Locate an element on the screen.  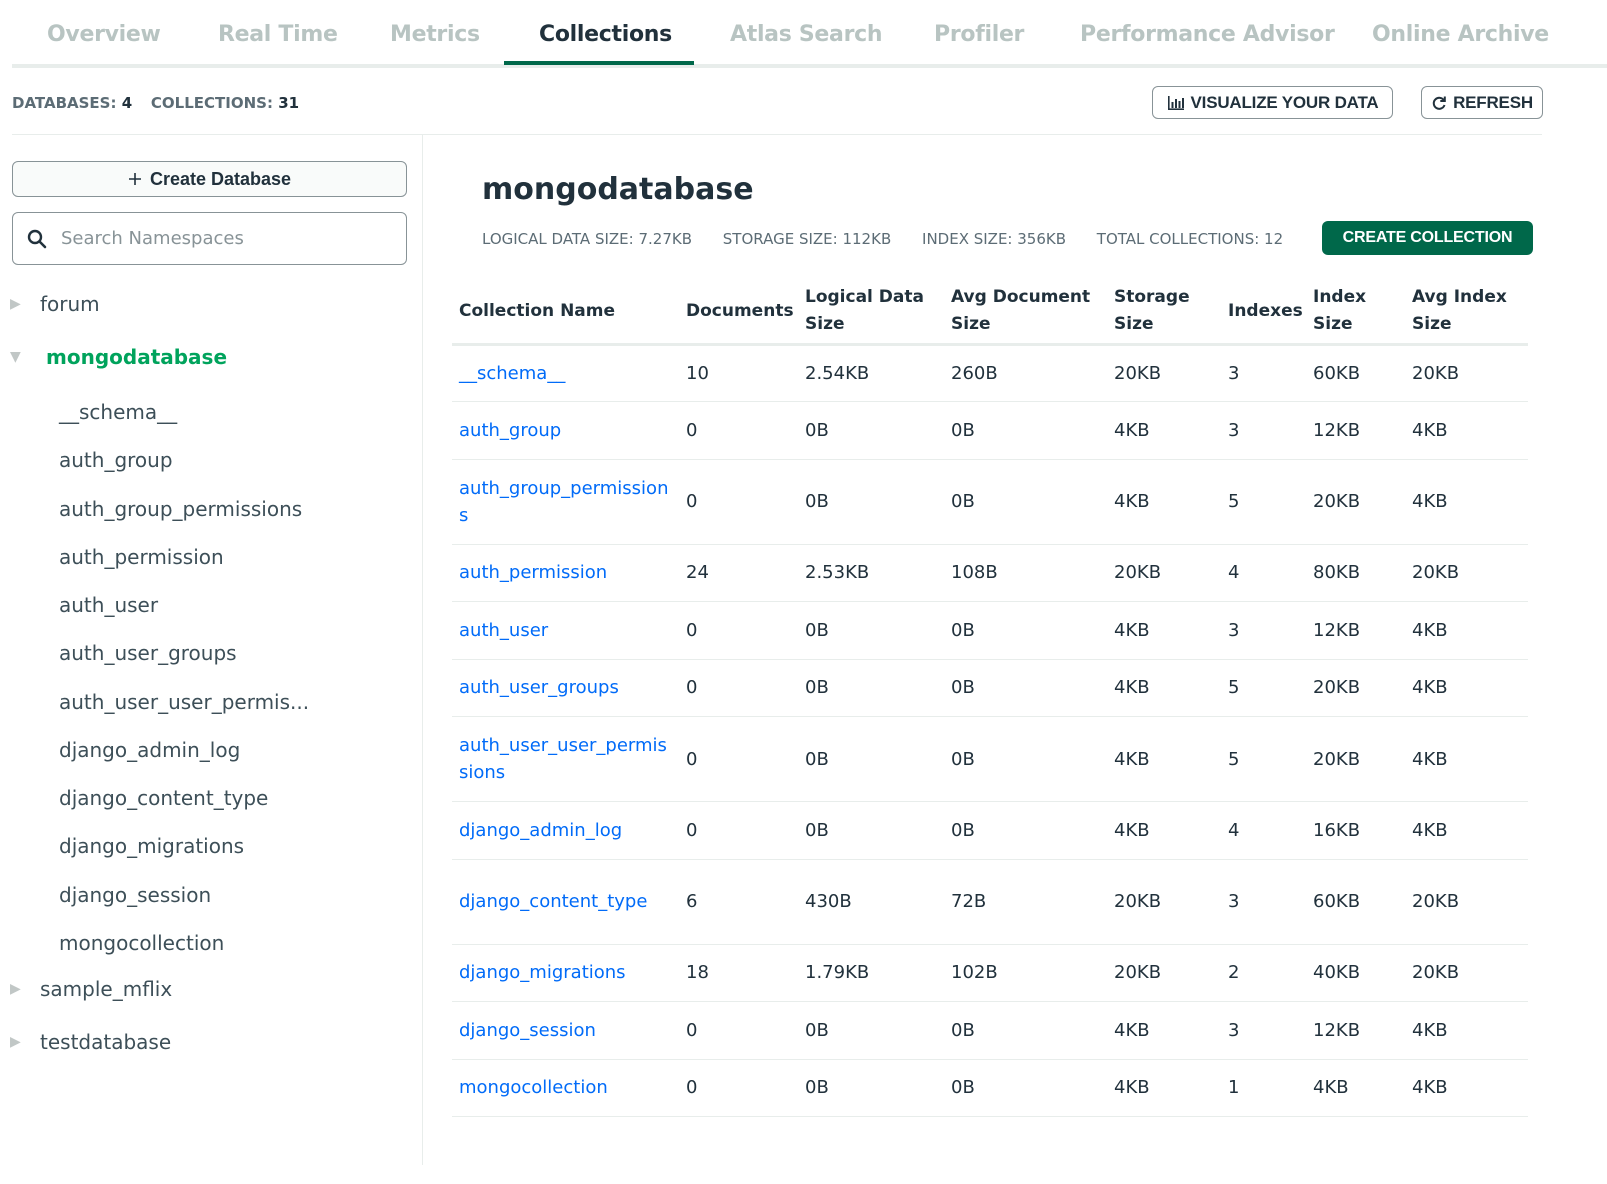
sidebar-db-mongodatabase: ▼ mongodatabase is located at coordinates (118, 357).